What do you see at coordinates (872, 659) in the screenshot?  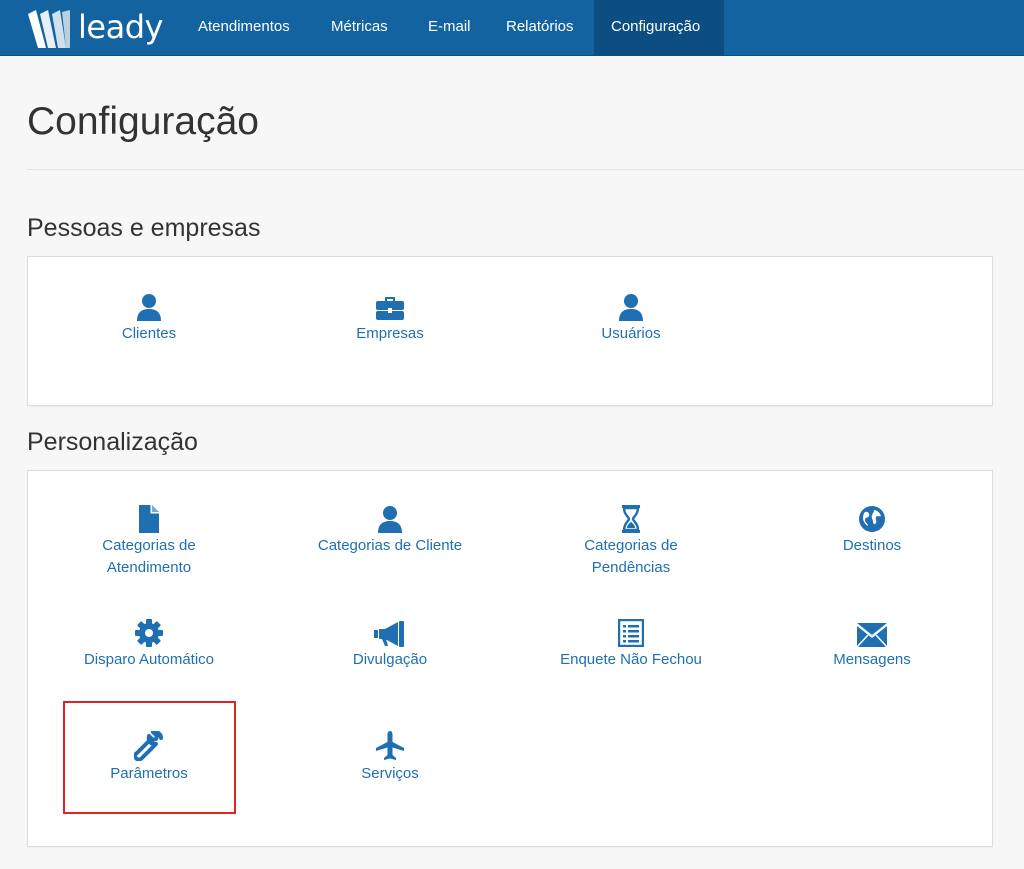 I see `tile-label: Mensagens` at bounding box center [872, 659].